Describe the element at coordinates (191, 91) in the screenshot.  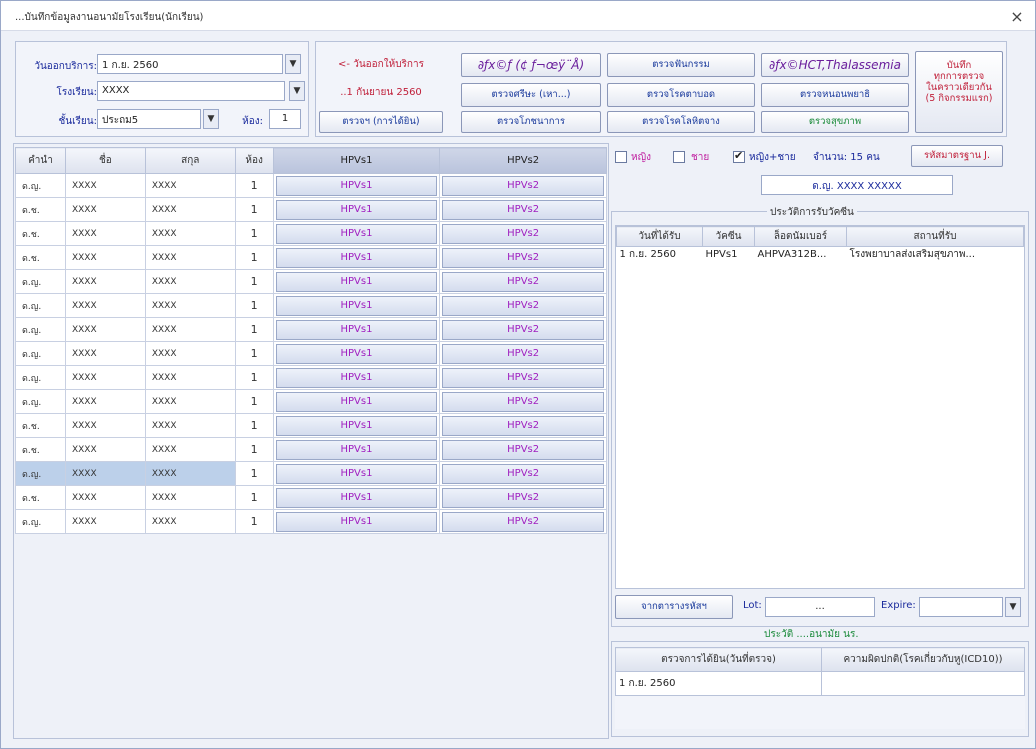
I see `school-select: XXXX` at that location.